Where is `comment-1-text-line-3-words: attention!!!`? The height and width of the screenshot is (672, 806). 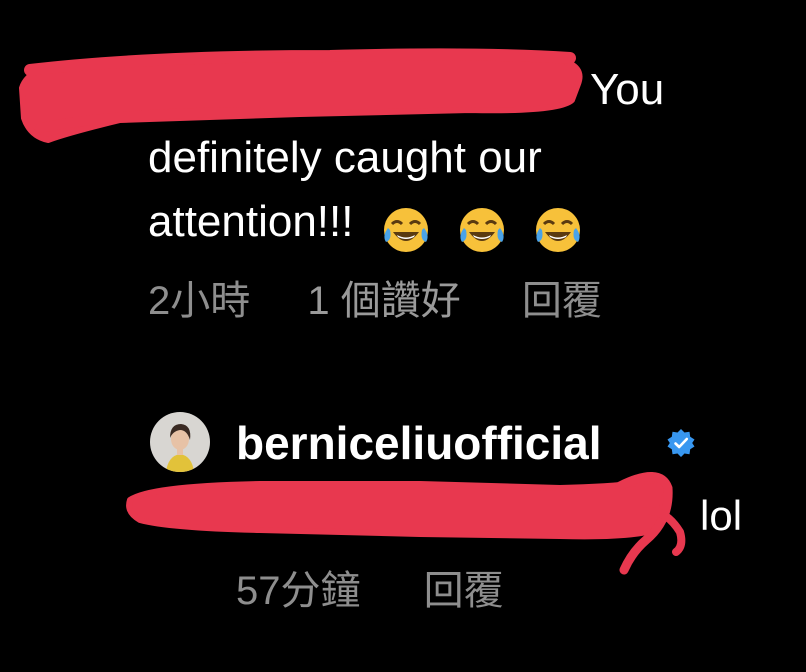 comment-1-text-line-3-words: attention!!! is located at coordinates (251, 221).